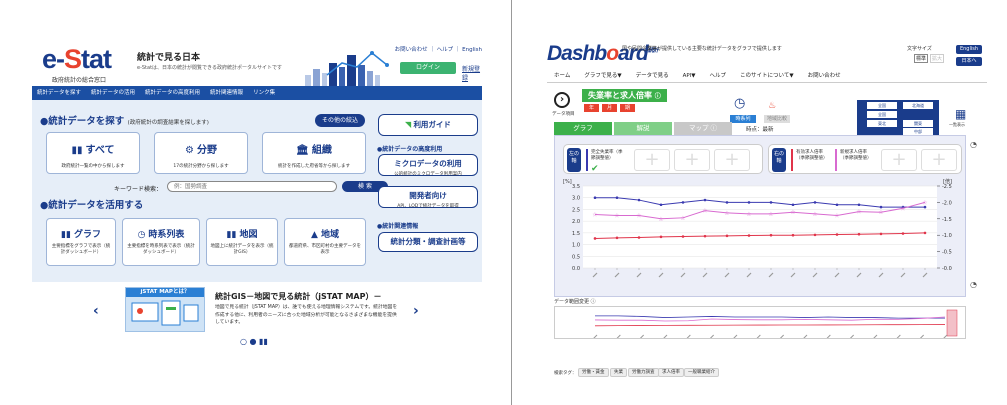 The width and height of the screenshot is (1007, 405). I want to click on card-map: ▮▮ 地図 地図上に統計データを表示（統計GIS）, so click(242, 242).